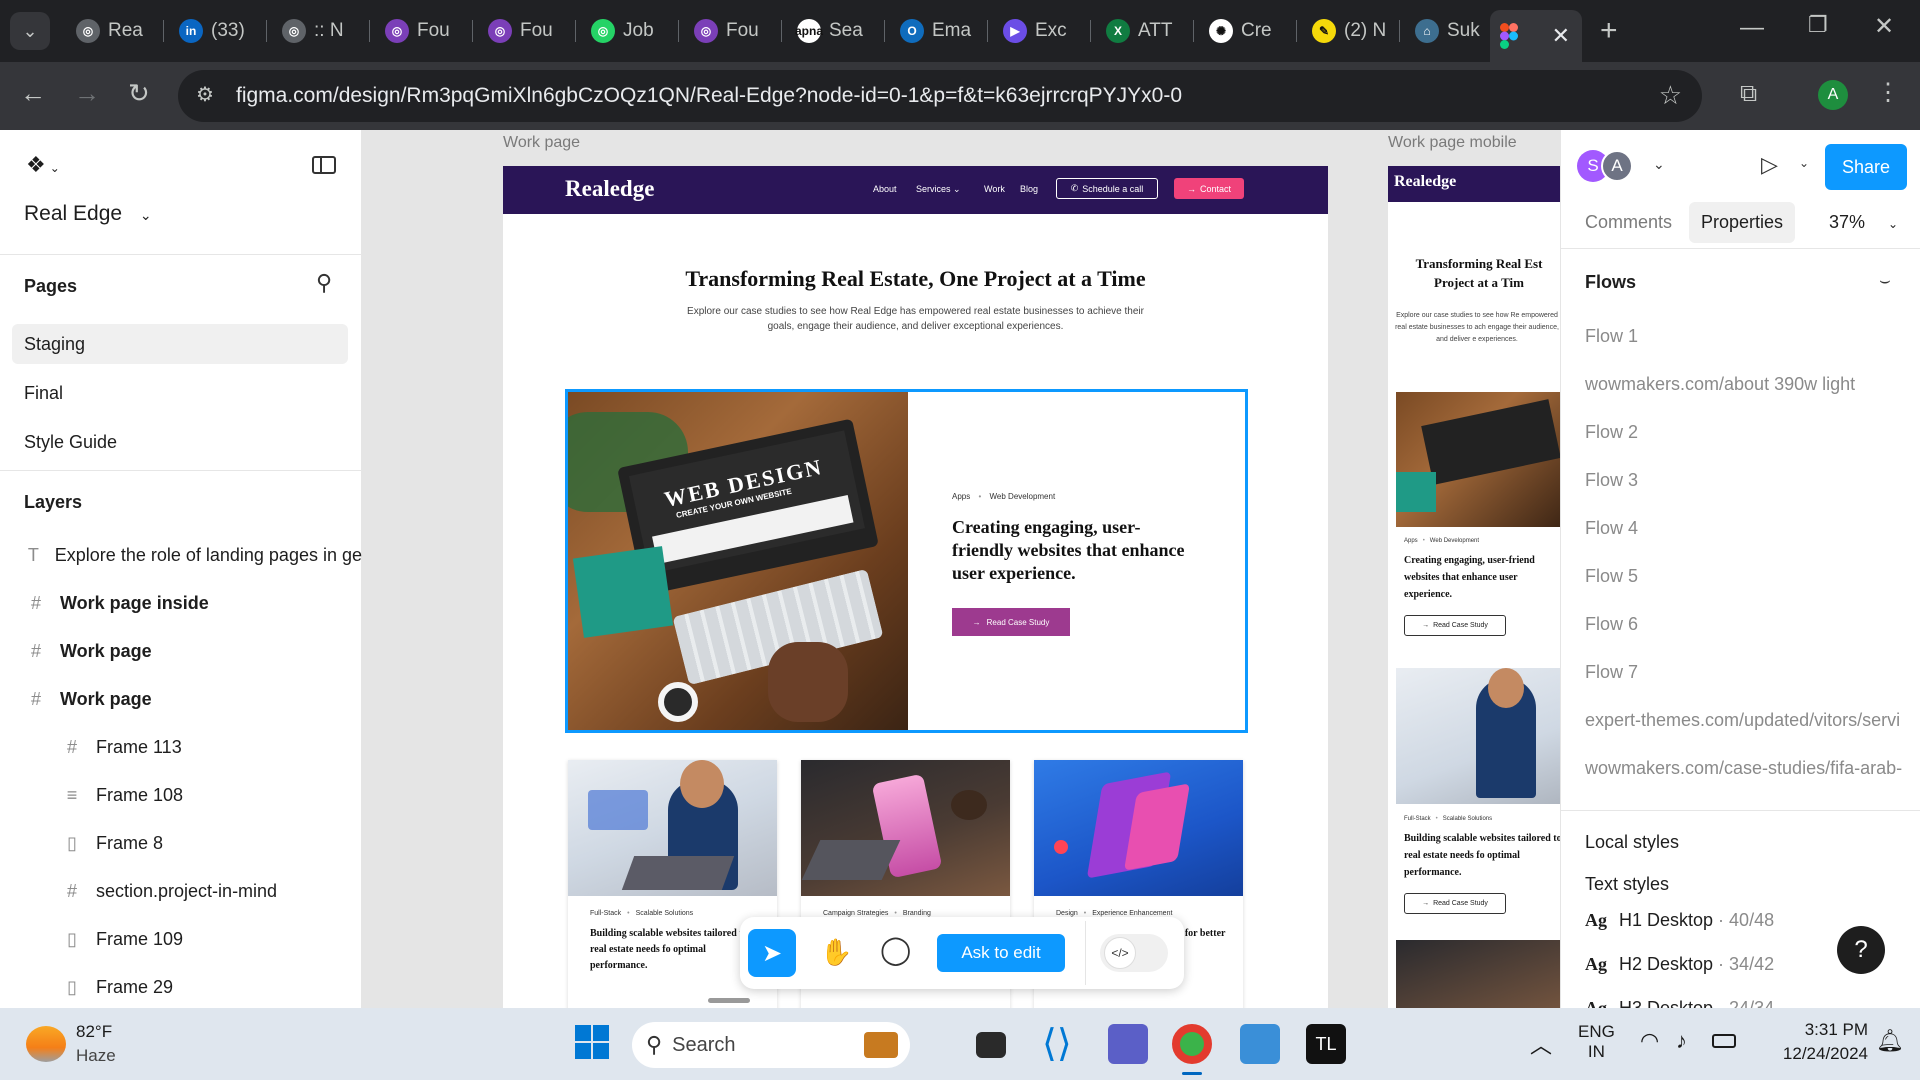 This screenshot has width=1920, height=1080. I want to click on language-indicator: ENG IN, so click(1596, 1042).